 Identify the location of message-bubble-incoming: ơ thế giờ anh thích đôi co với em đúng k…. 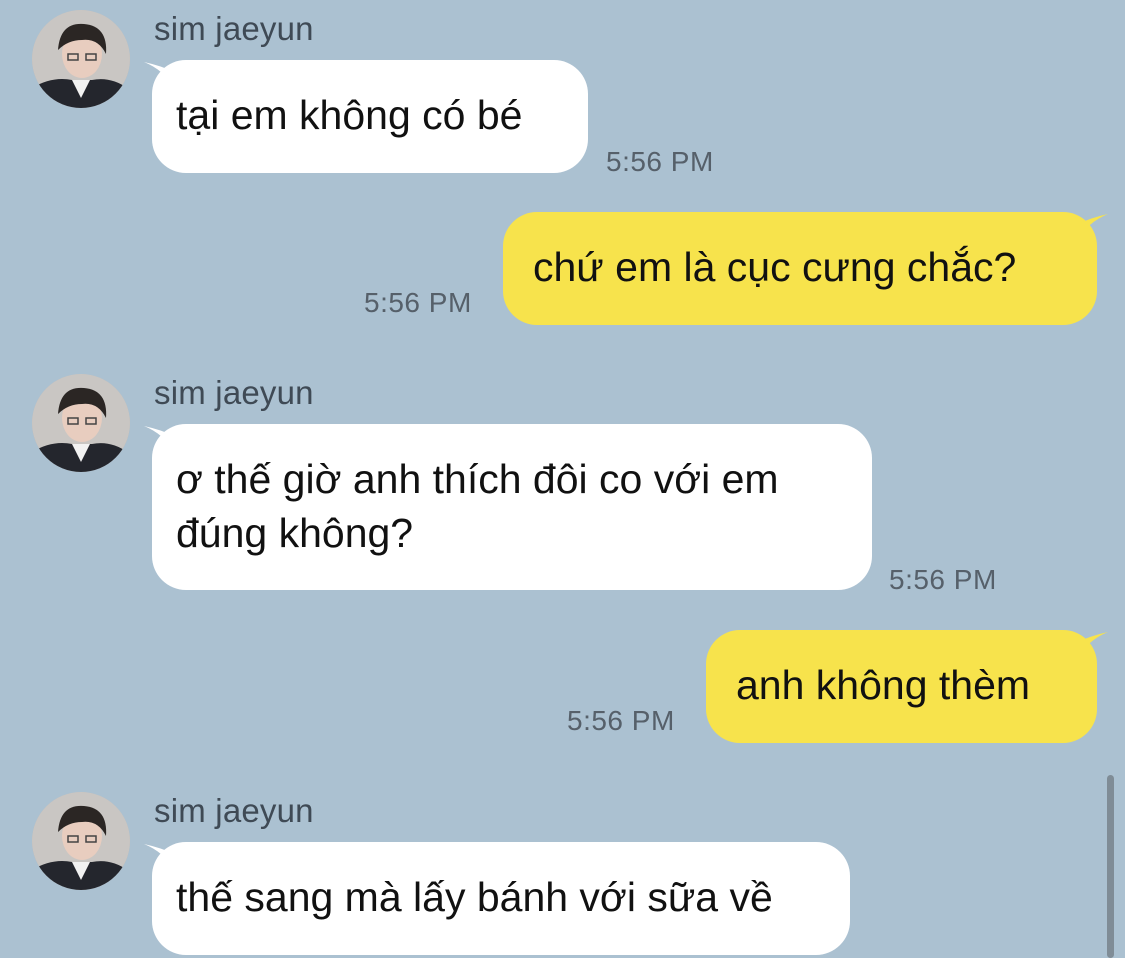
(512, 507).